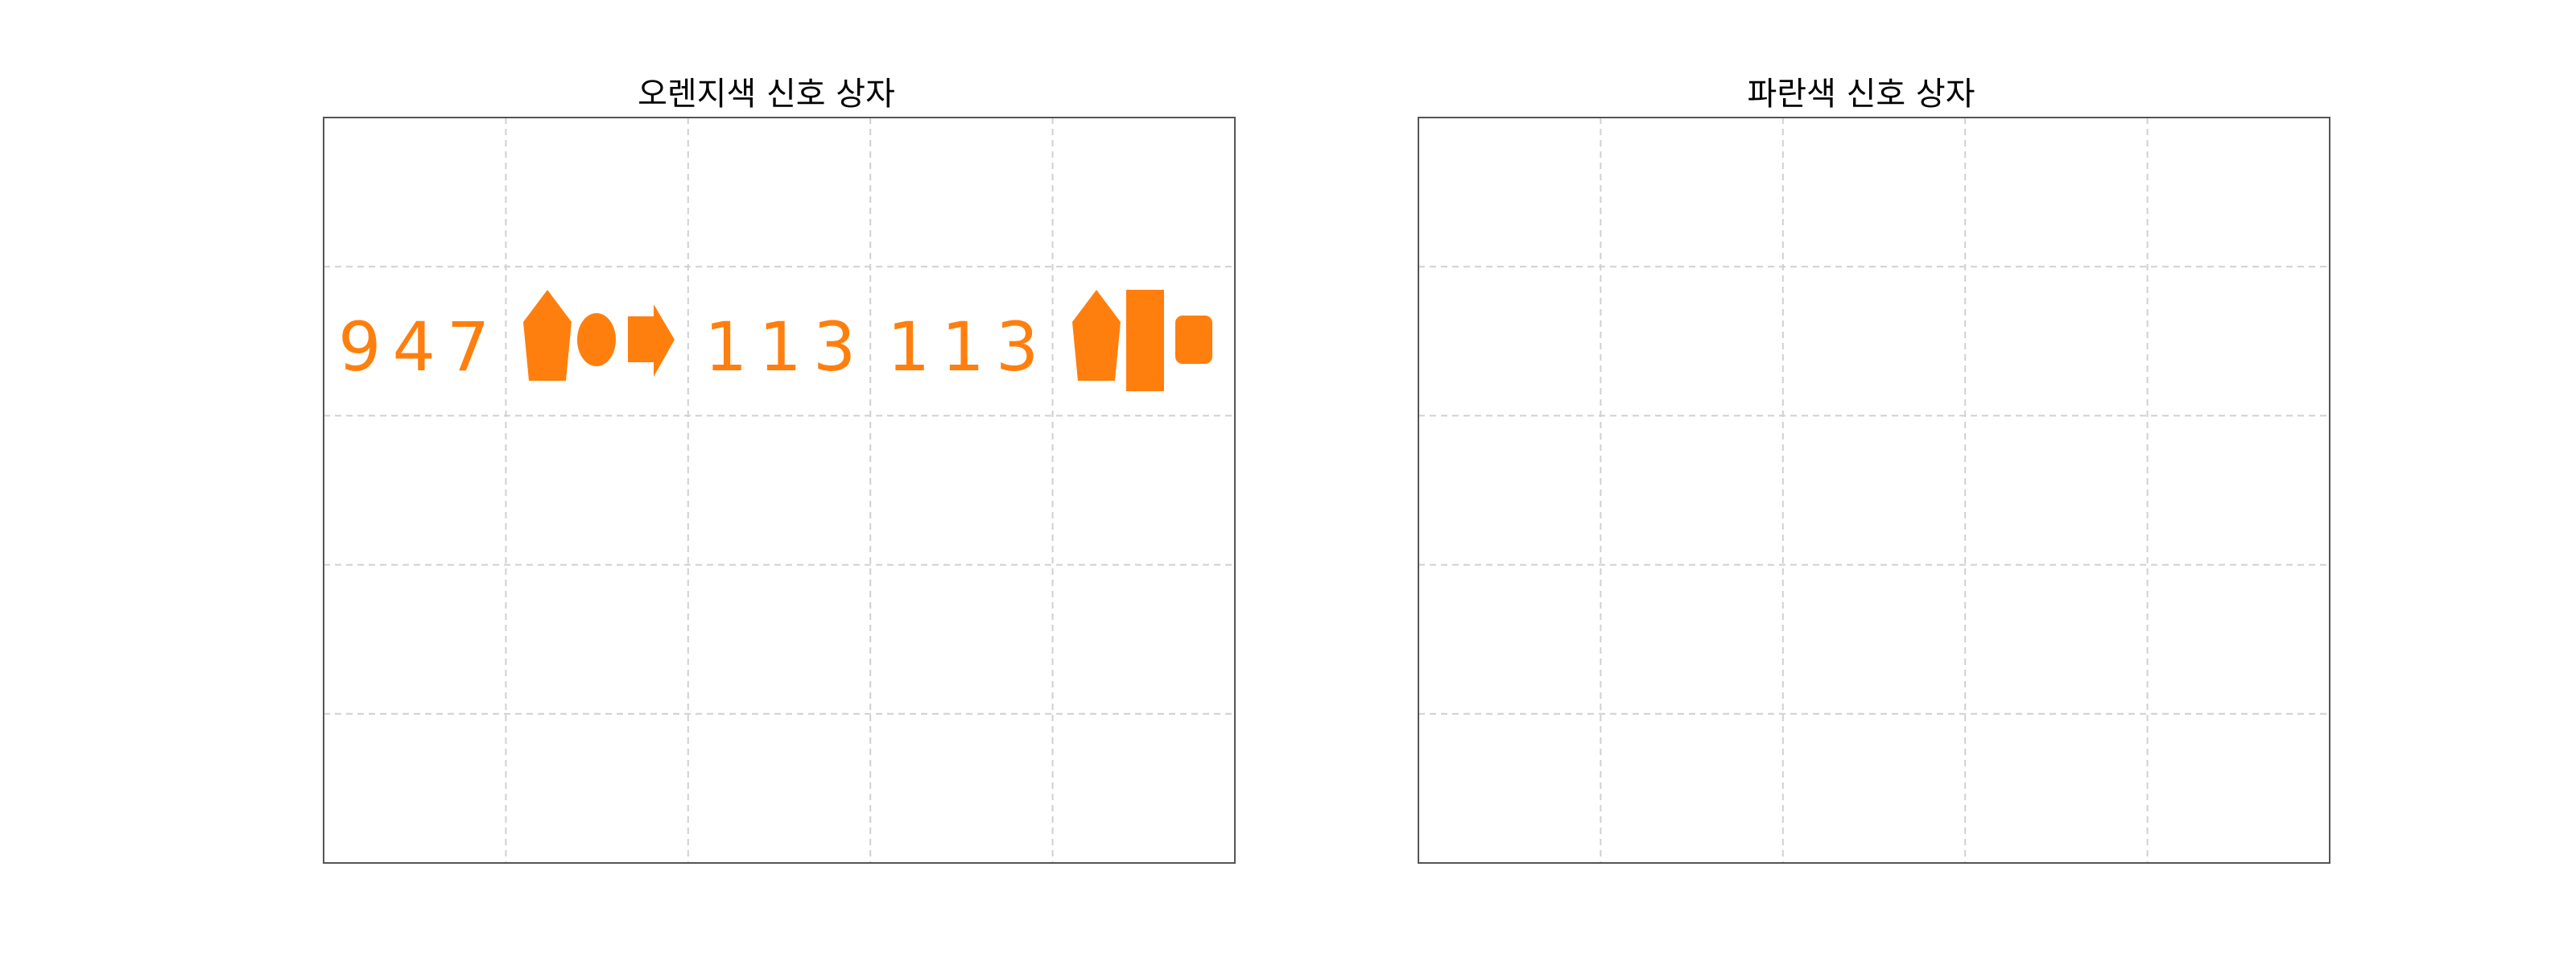  Describe the element at coordinates (596, 339) in the screenshot. I see `ellipse-icon` at that location.